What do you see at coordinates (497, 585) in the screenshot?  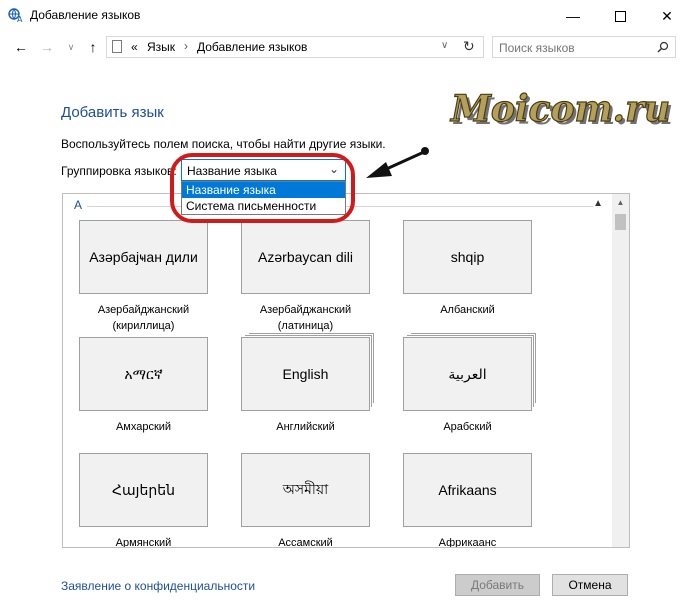 I see `add-button: Добавить` at bounding box center [497, 585].